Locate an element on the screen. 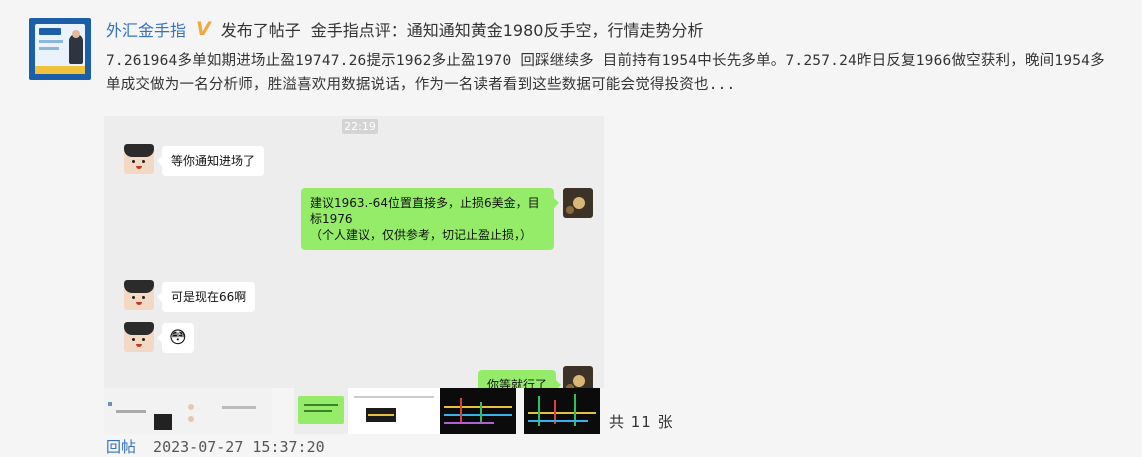 This screenshot has height=457, width=1142. chat-time: 22:19 is located at coordinates (360, 126).